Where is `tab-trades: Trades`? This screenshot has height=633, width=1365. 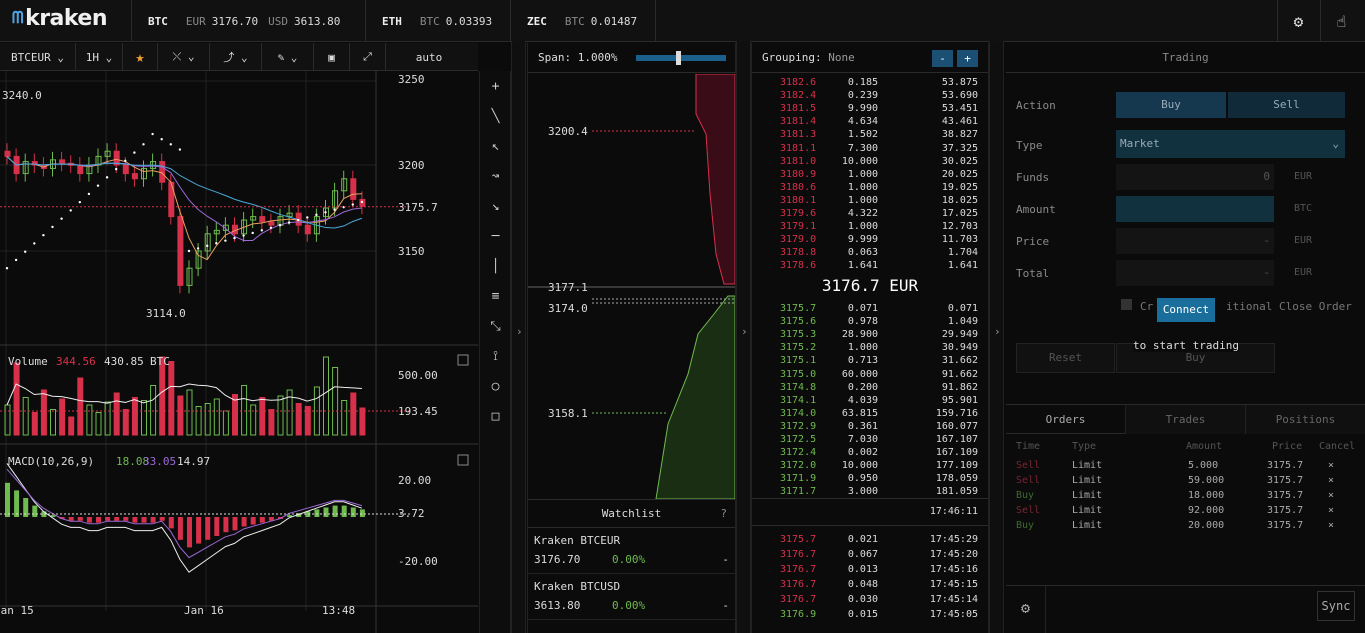
tab-trades: Trades is located at coordinates (1185, 419).